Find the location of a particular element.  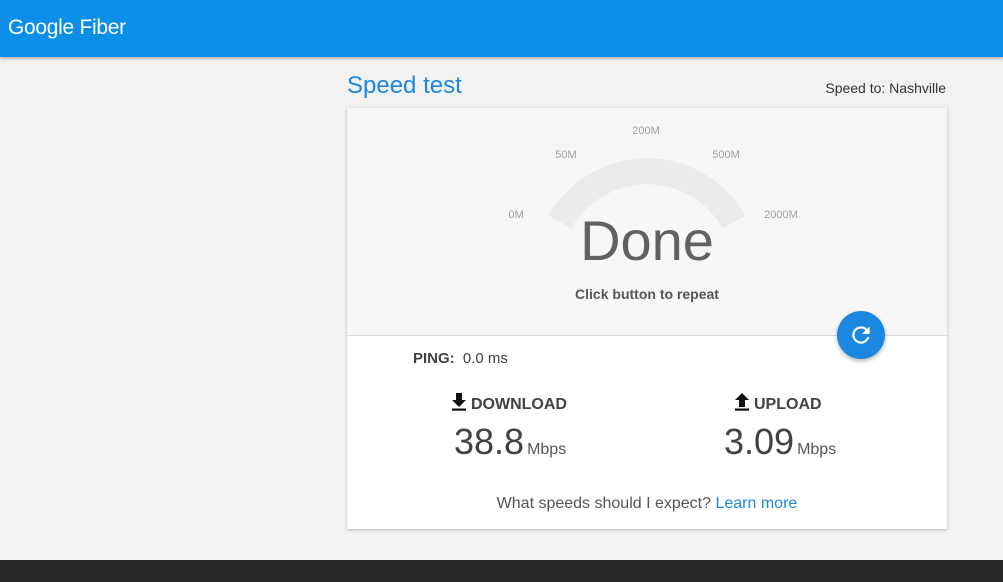

upload-label-group: UPLOAD is located at coordinates (778, 403).